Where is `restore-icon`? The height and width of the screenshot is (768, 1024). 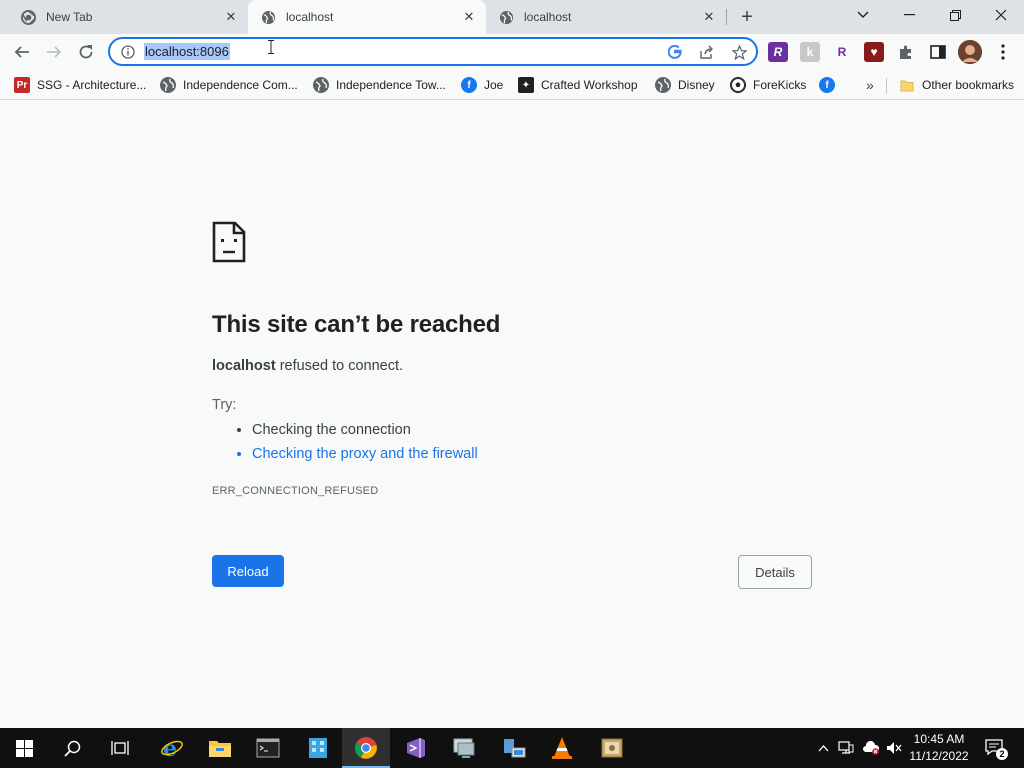 restore-icon is located at coordinates (955, 15).